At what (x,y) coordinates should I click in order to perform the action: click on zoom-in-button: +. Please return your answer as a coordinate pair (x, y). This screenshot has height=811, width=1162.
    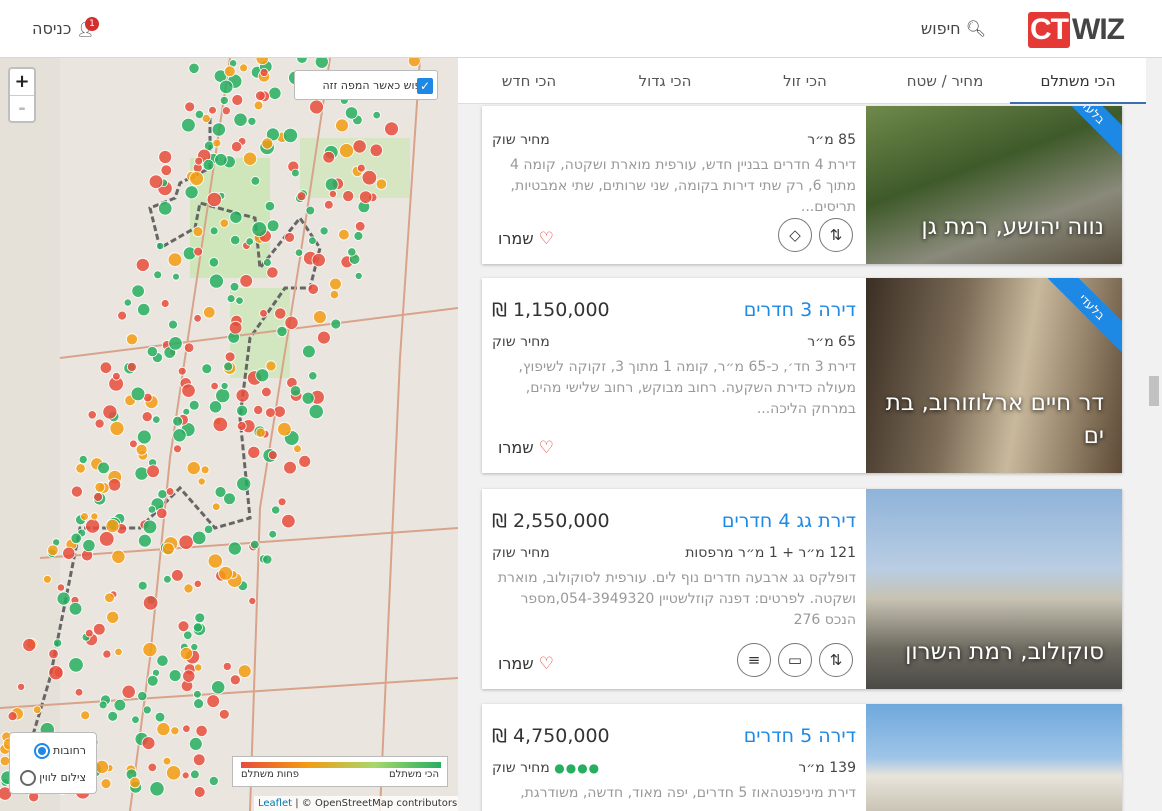
    Looking at the image, I should click on (22, 82).